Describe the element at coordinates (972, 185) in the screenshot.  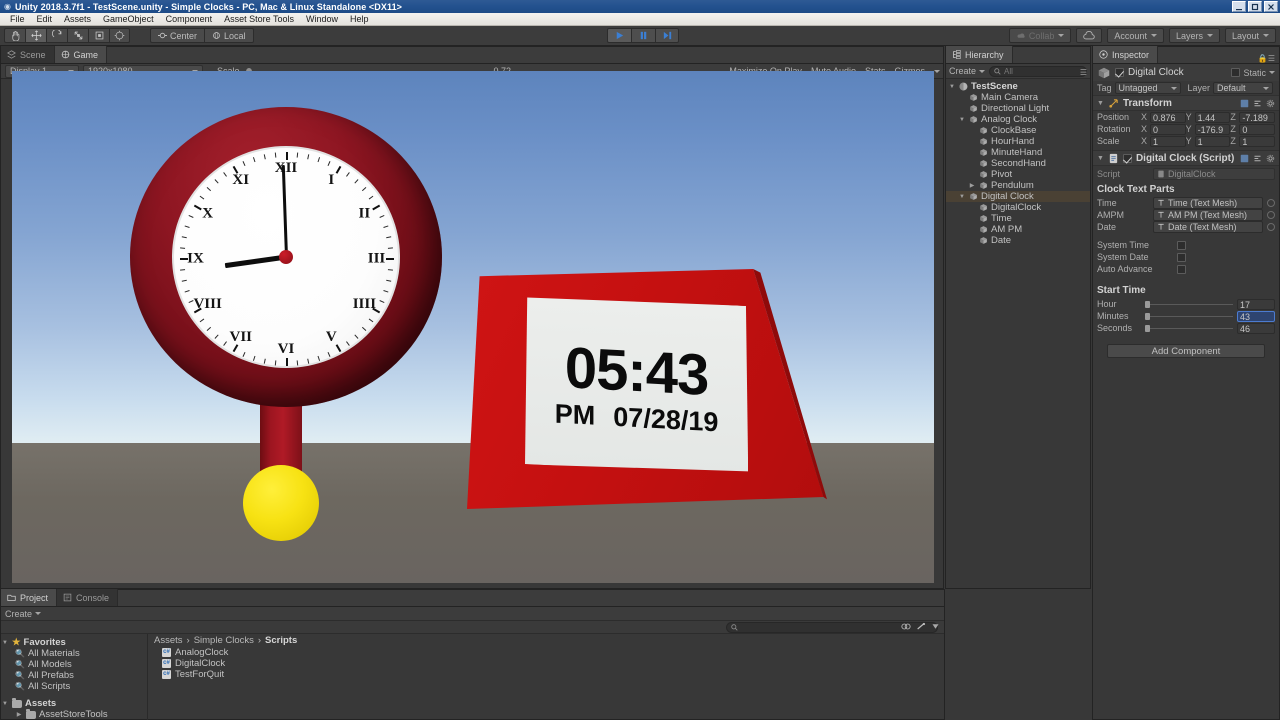
I see `chevron-right-icon: ▶` at that location.